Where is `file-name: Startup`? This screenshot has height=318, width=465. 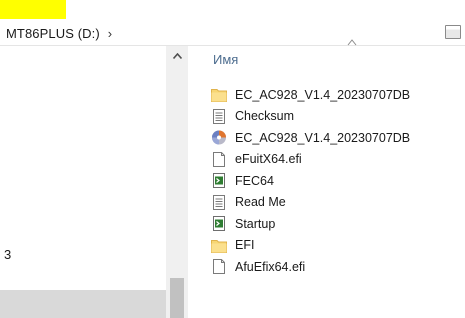
file-name: Startup is located at coordinates (255, 223).